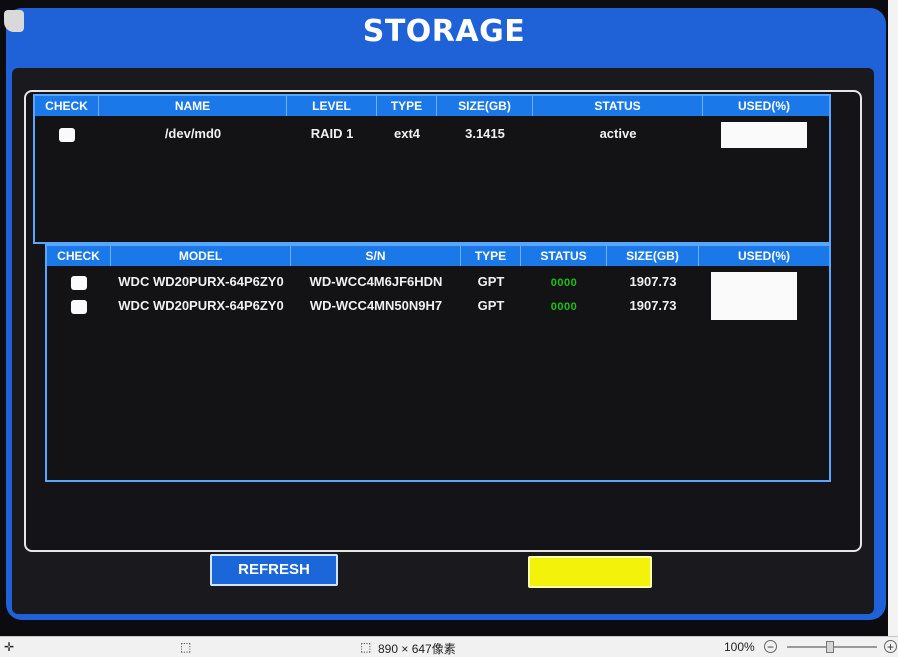 This screenshot has width=898, height=657. I want to click on image-dimensions: 890 × 647像素, so click(417, 649).